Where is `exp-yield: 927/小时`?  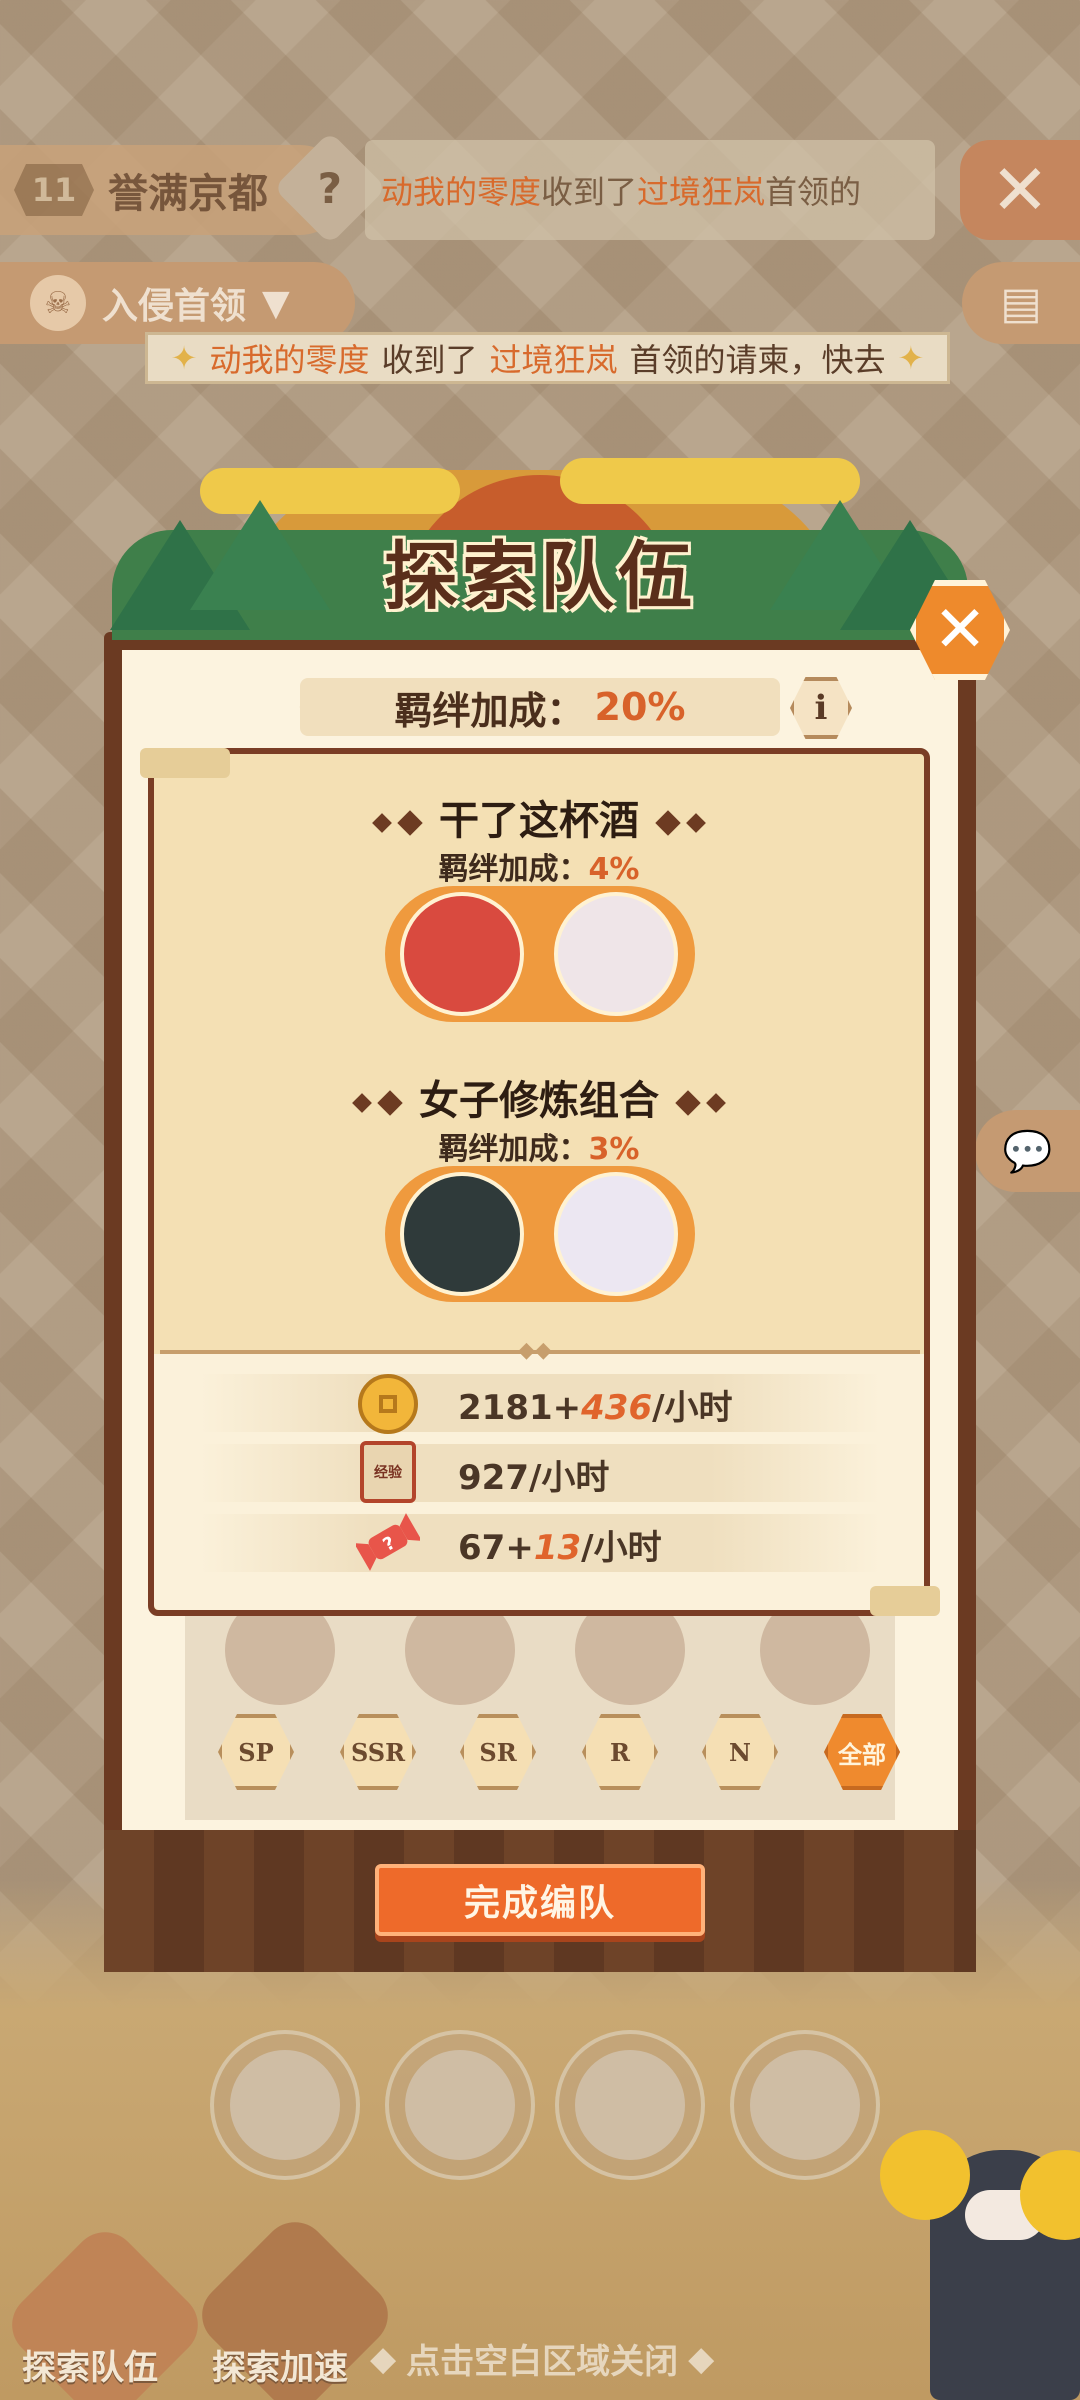 exp-yield: 927/小时 is located at coordinates (533, 1474).